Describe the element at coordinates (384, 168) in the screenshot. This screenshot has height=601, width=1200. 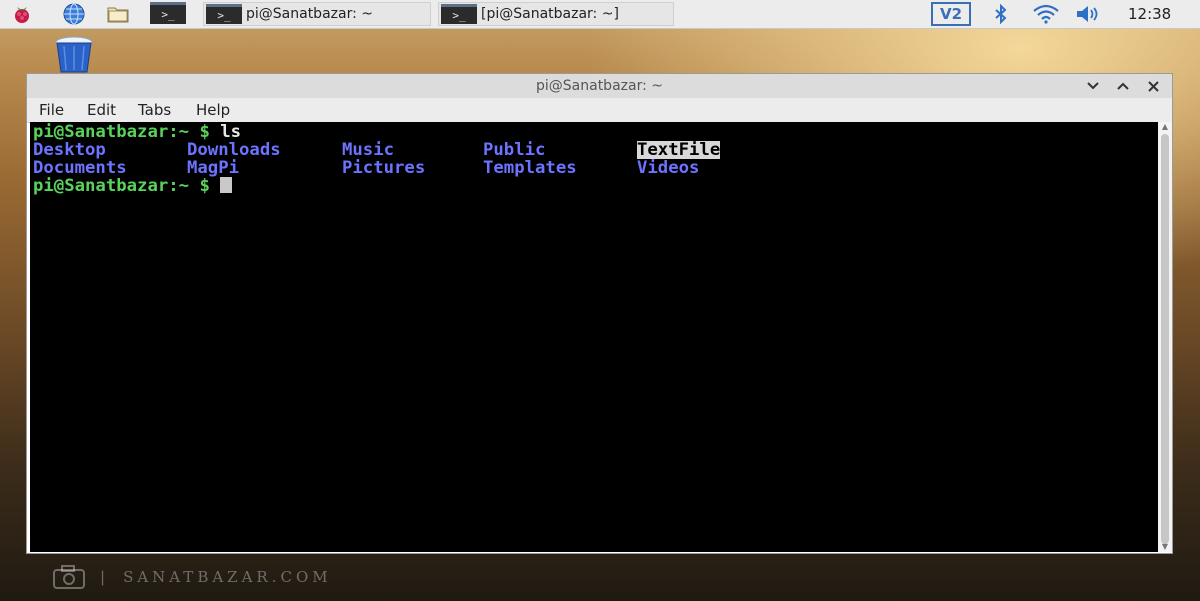
I see `dir-entry: Pictures` at that location.